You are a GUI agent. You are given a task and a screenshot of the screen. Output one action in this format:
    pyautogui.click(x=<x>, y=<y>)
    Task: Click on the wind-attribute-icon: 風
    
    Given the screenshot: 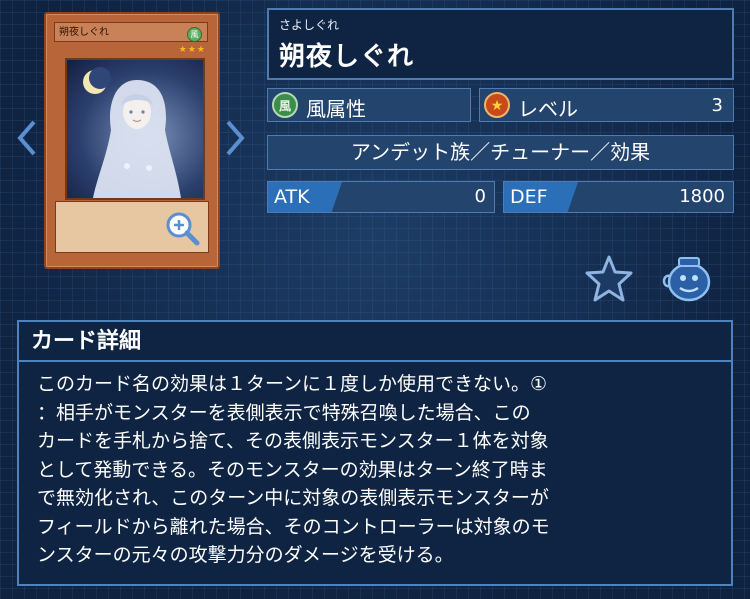 What is the action you would take?
    pyautogui.click(x=285, y=105)
    